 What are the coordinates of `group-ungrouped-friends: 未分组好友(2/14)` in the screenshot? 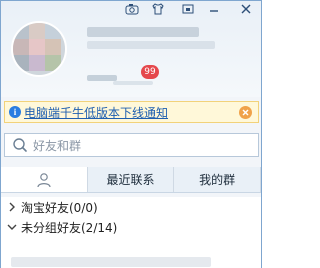 It's located at (131, 227).